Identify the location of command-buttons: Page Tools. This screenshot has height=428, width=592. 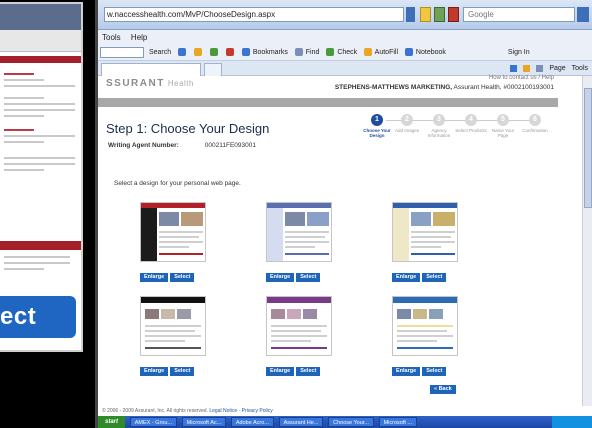
(547, 68).